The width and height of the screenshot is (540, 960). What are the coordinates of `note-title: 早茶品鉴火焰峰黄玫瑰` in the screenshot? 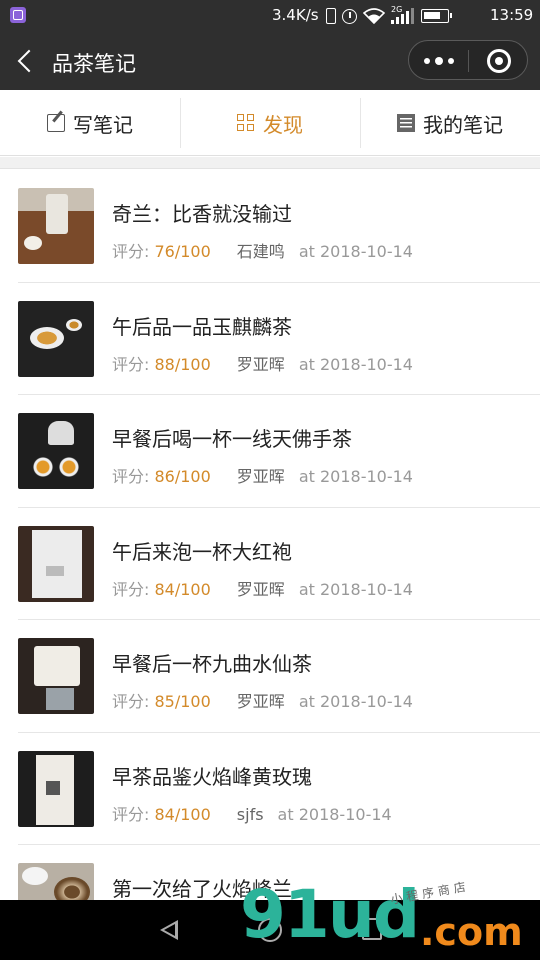 It's located at (212, 776).